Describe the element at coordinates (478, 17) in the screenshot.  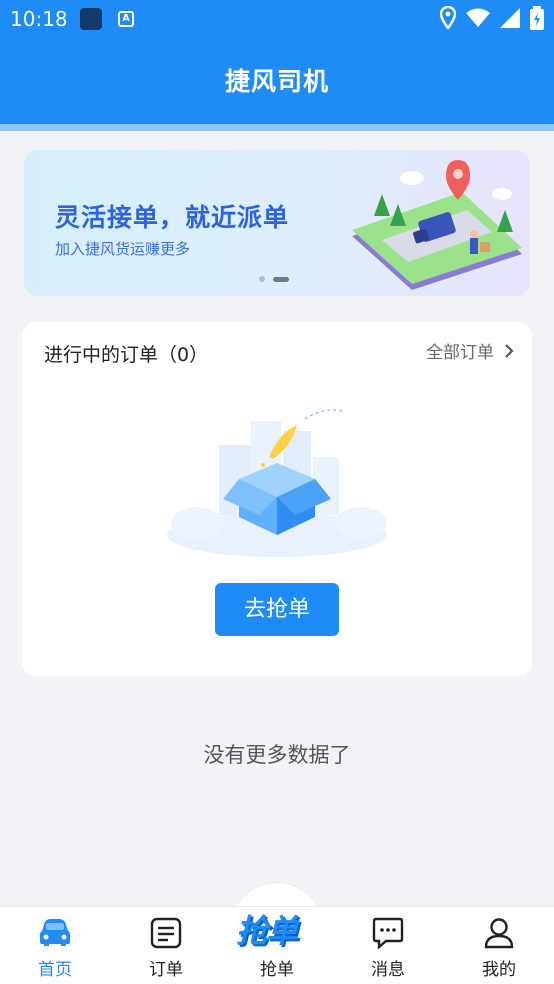
I see `wifi-icon` at that location.